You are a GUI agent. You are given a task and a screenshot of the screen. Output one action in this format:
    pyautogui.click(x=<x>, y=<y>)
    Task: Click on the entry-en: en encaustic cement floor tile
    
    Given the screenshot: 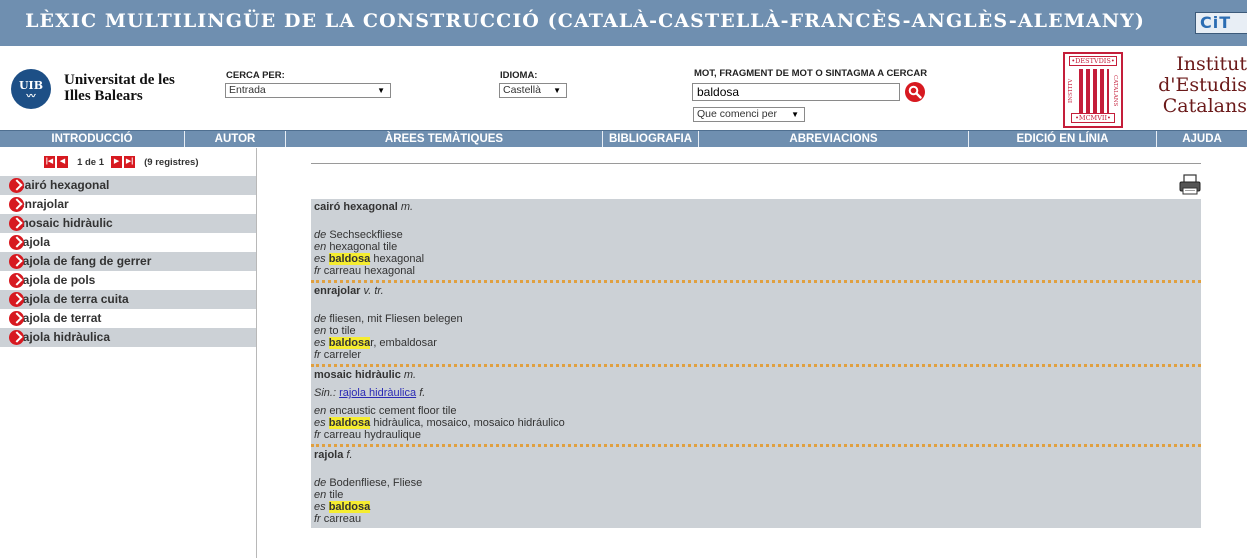 What is the action you would take?
    pyautogui.click(x=385, y=411)
    